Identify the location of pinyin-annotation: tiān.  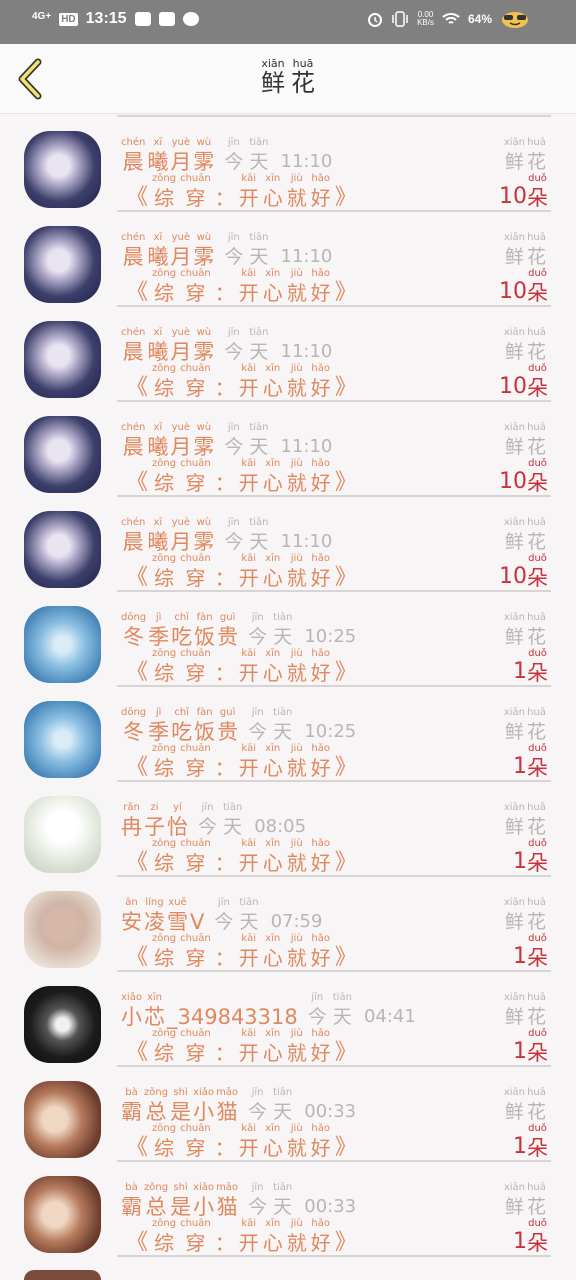
(283, 712).